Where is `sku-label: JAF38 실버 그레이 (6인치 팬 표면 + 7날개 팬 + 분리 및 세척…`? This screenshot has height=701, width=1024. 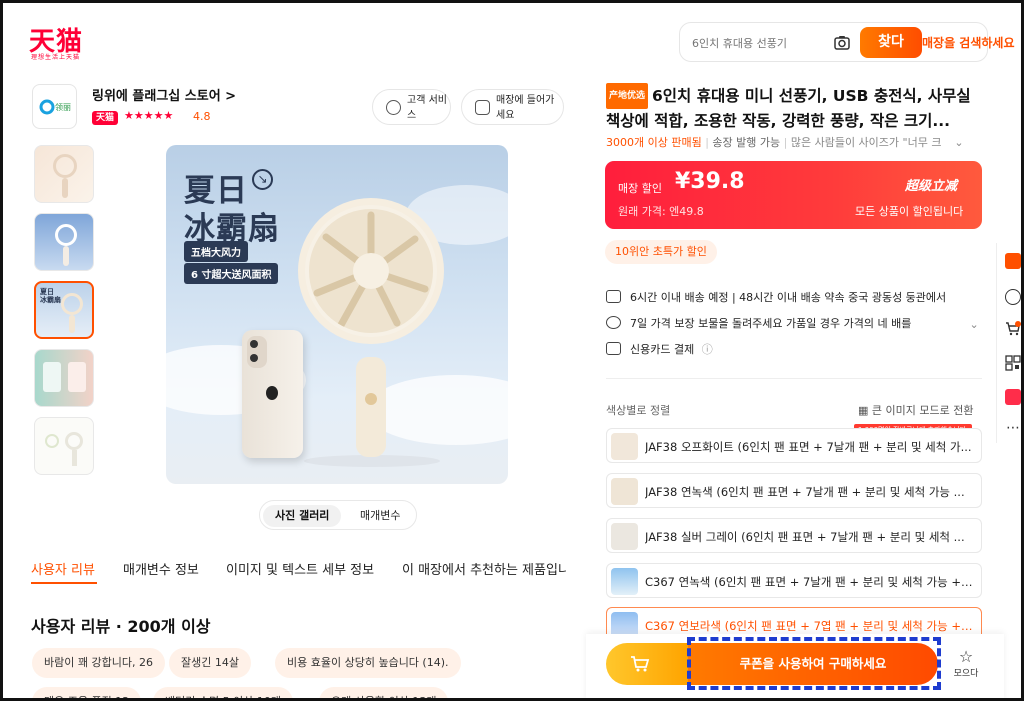
sku-label: JAF38 실버 그레이 (6인치 팬 표면 + 7날개 팬 + 분리 및 세척… is located at coordinates (805, 537).